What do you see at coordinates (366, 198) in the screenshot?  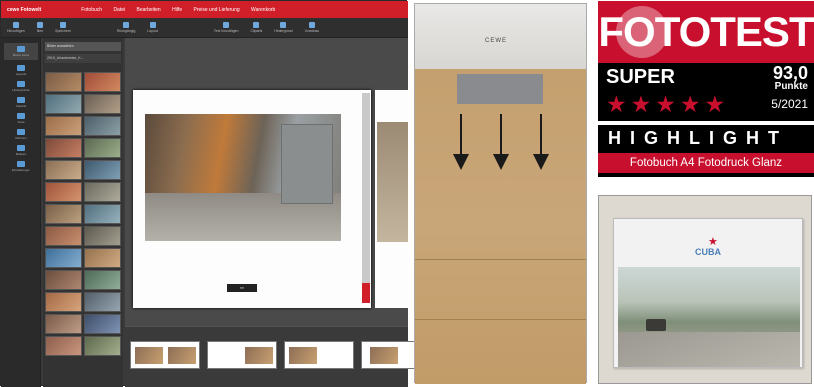 I see `page-spine` at bounding box center [366, 198].